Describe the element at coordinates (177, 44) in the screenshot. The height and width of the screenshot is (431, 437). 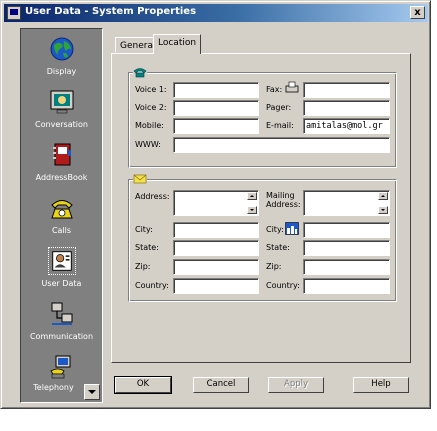
I see `tab-location: Location` at that location.